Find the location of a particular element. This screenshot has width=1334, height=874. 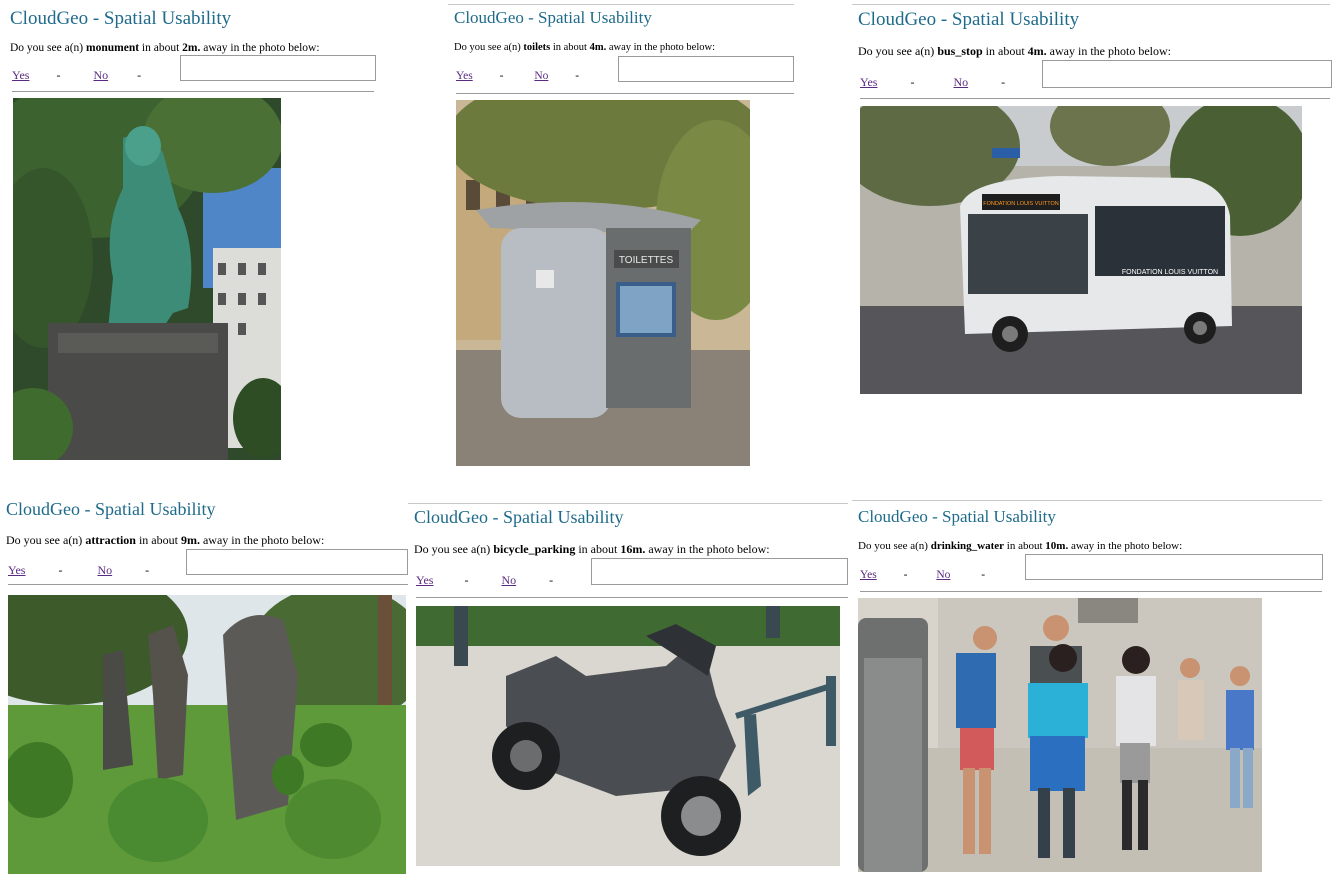

distance-value: 9m. is located at coordinates (190, 540).